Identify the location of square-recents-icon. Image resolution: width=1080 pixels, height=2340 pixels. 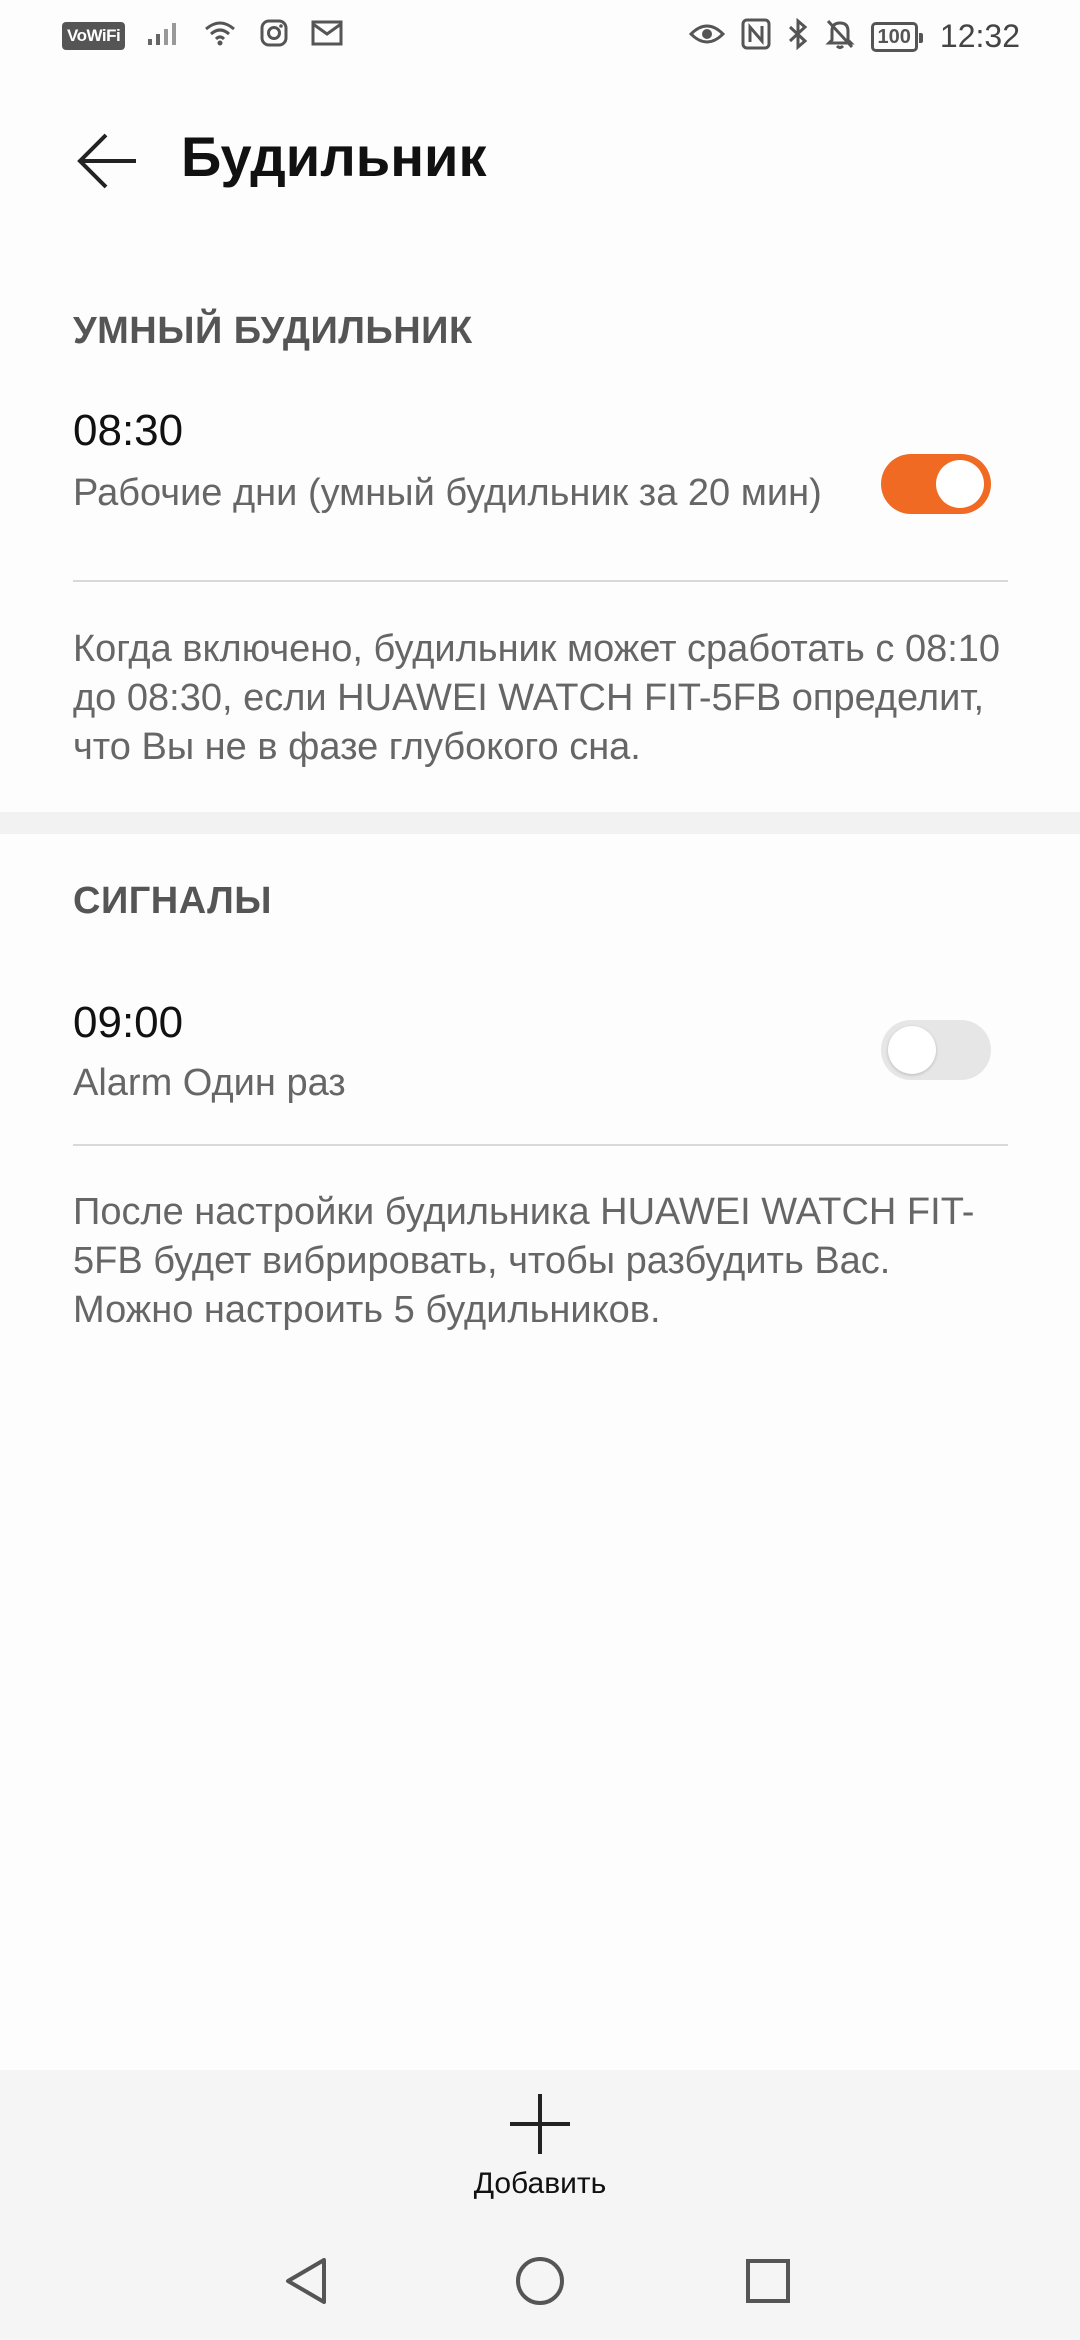
(768, 2281).